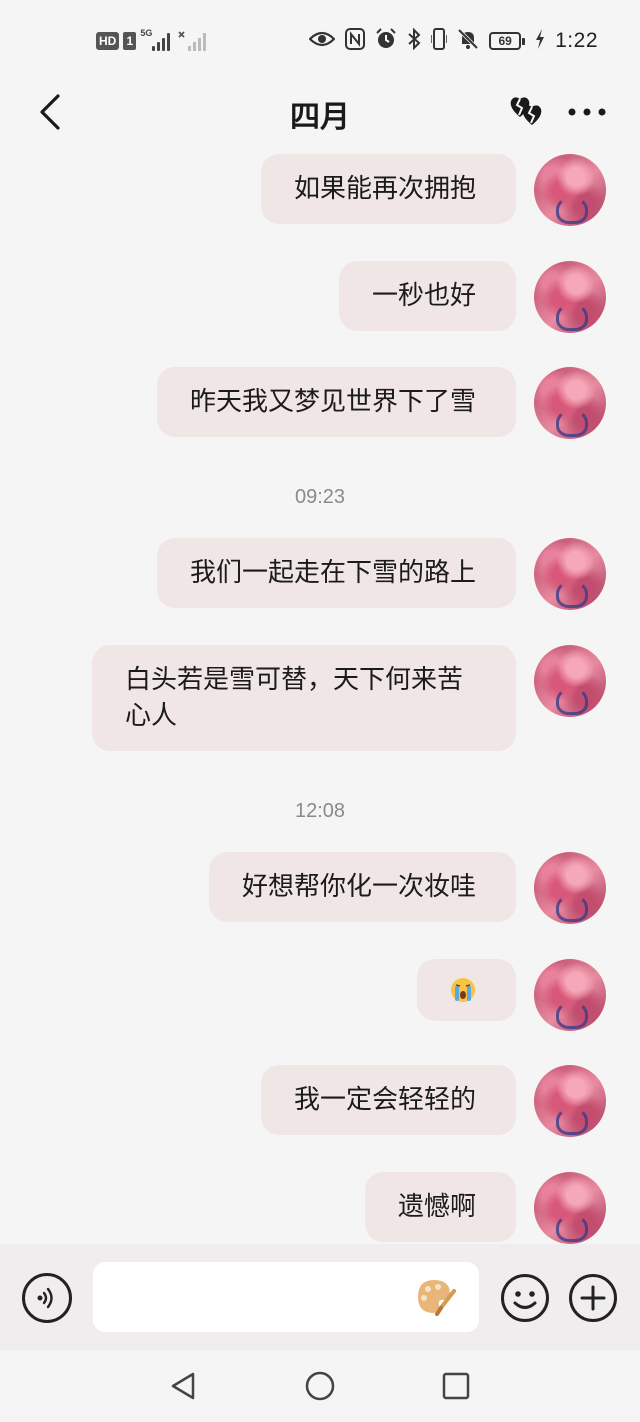  I want to click on crying-face-emoji, so click(463, 990).